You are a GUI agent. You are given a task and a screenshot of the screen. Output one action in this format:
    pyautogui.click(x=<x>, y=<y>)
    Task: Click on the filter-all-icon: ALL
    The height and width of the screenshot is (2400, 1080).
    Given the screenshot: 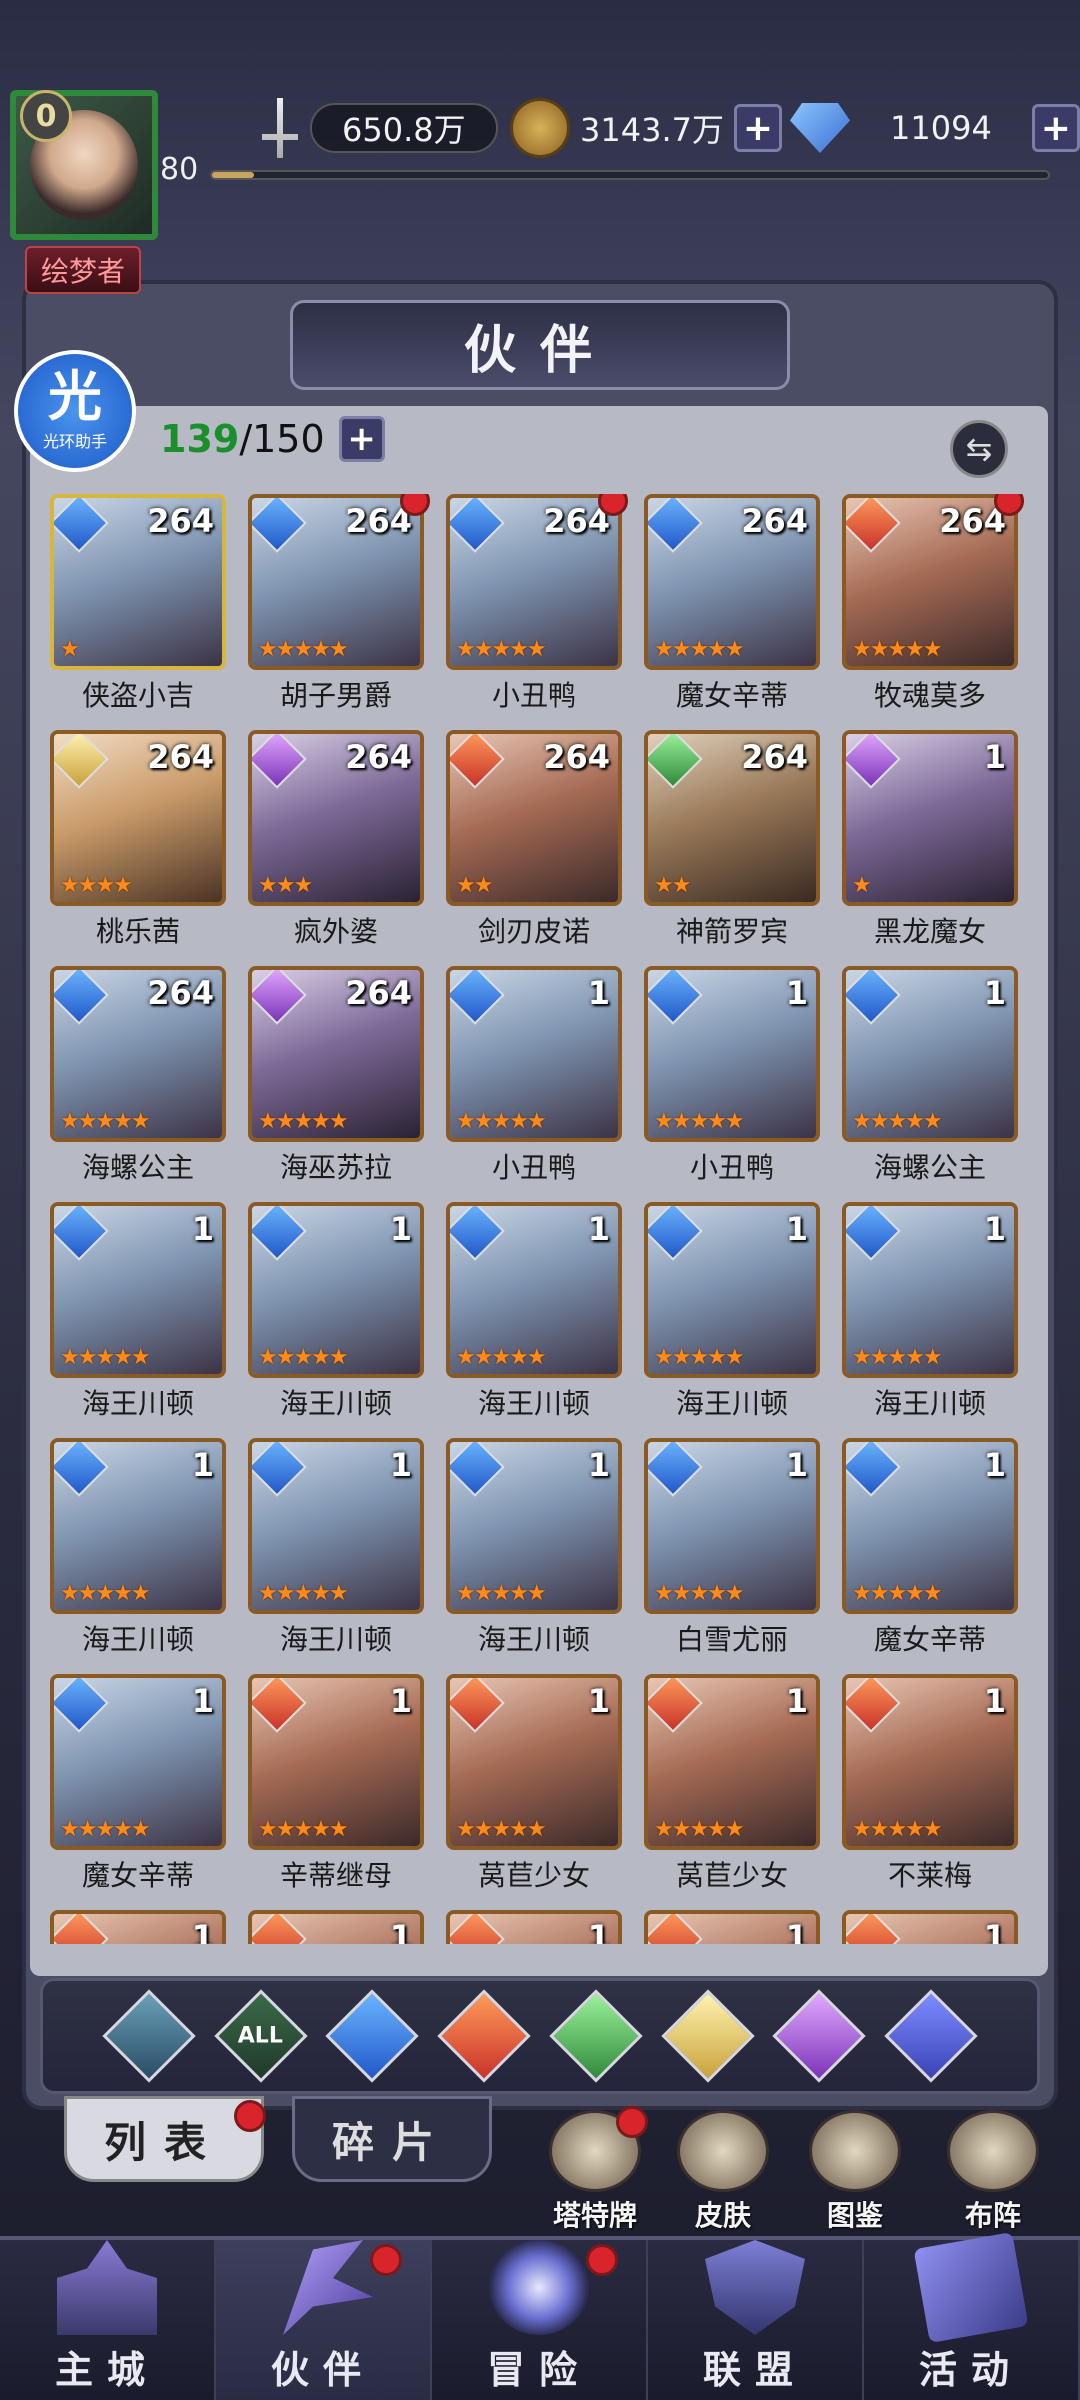 What is the action you would take?
    pyautogui.click(x=260, y=2036)
    